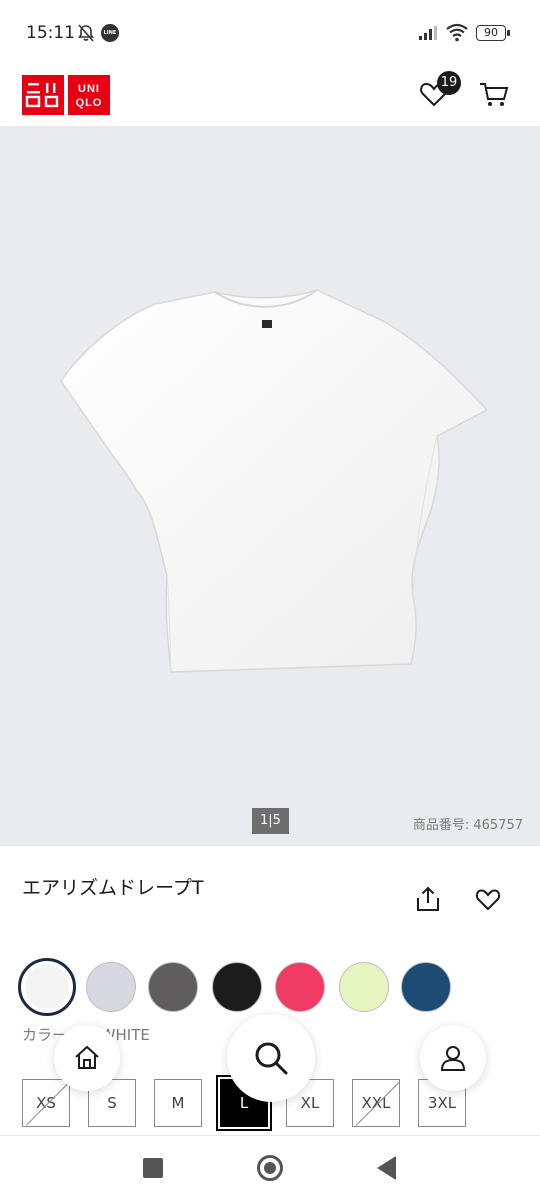 This screenshot has width=540, height=1200. I want to click on logo-latin-mark: UNI QLO, so click(89, 96).